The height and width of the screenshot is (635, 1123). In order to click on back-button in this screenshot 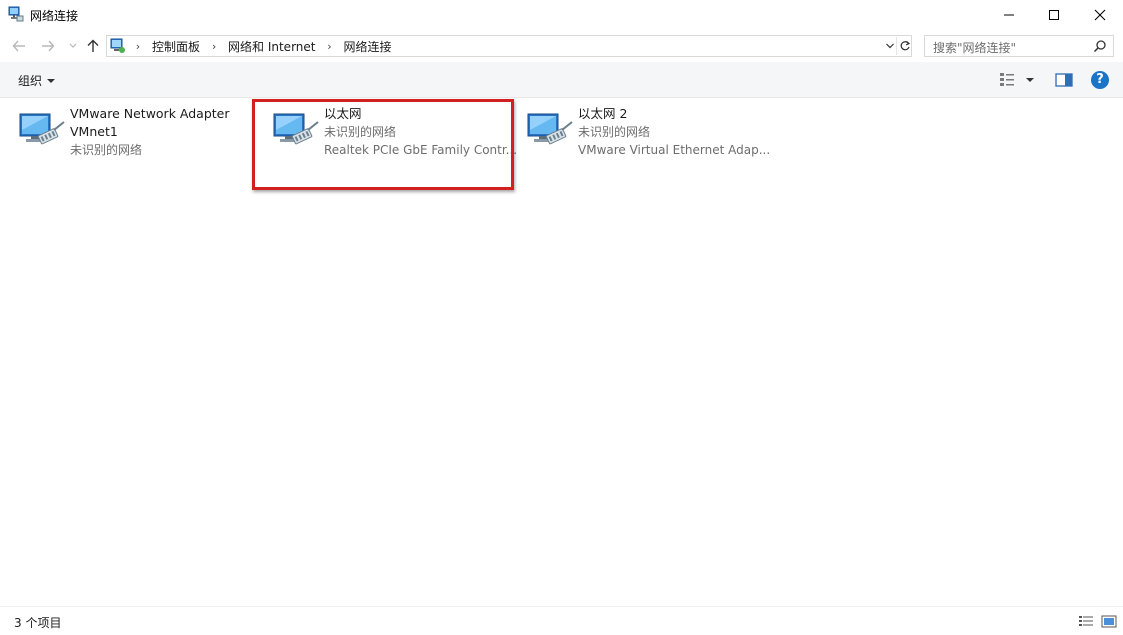, I will do `click(19, 46)`.